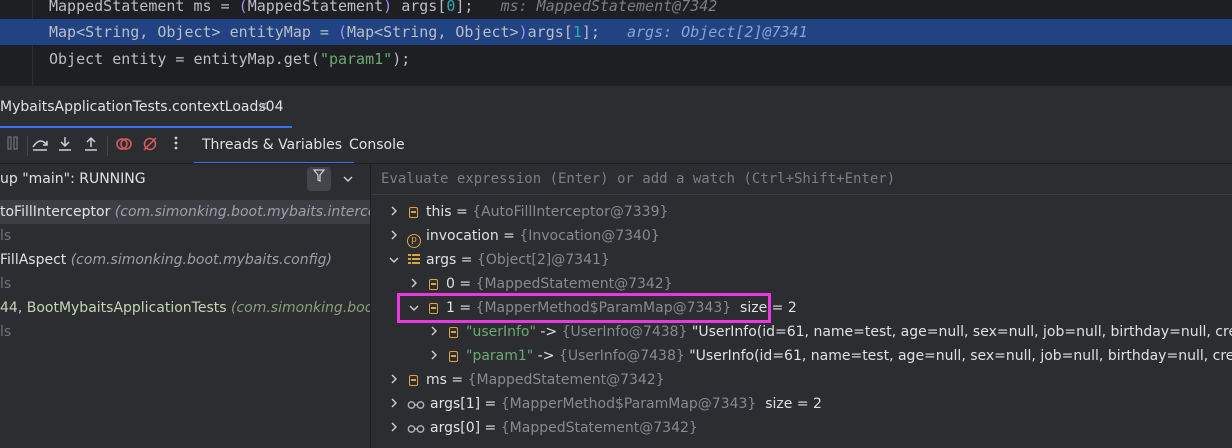  I want to click on array-icon, so click(414, 259).